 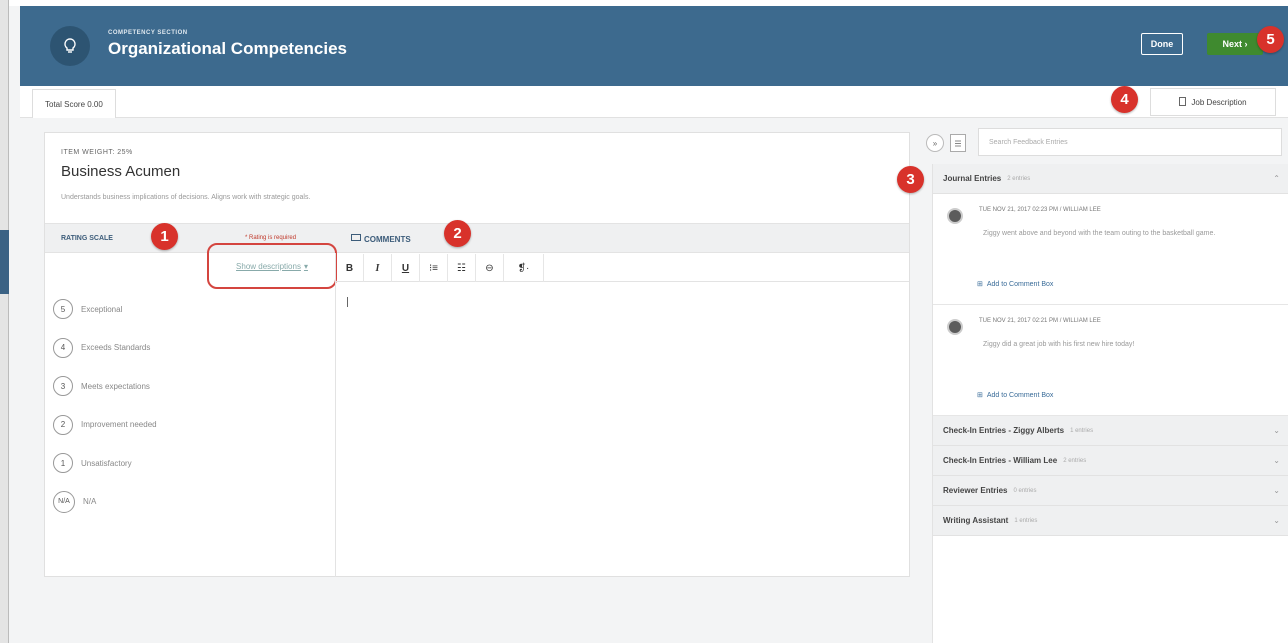 I want to click on accordion-count: 0 entries, so click(x=1025, y=490).